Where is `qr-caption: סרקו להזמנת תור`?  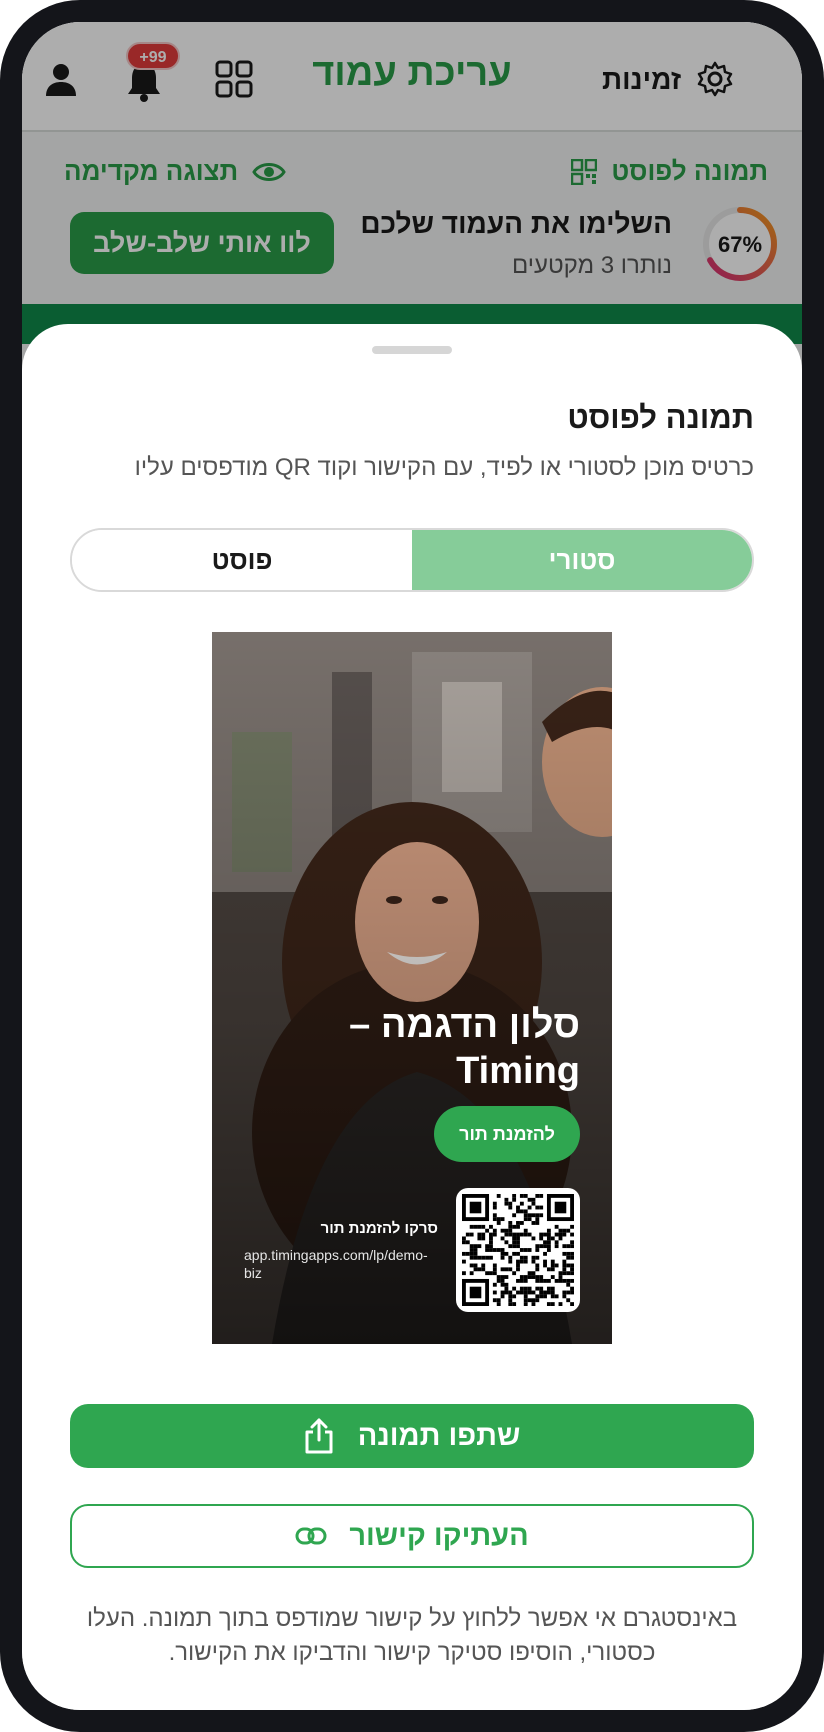
qr-caption: סרקו להזמנת תור is located at coordinates (379, 1228).